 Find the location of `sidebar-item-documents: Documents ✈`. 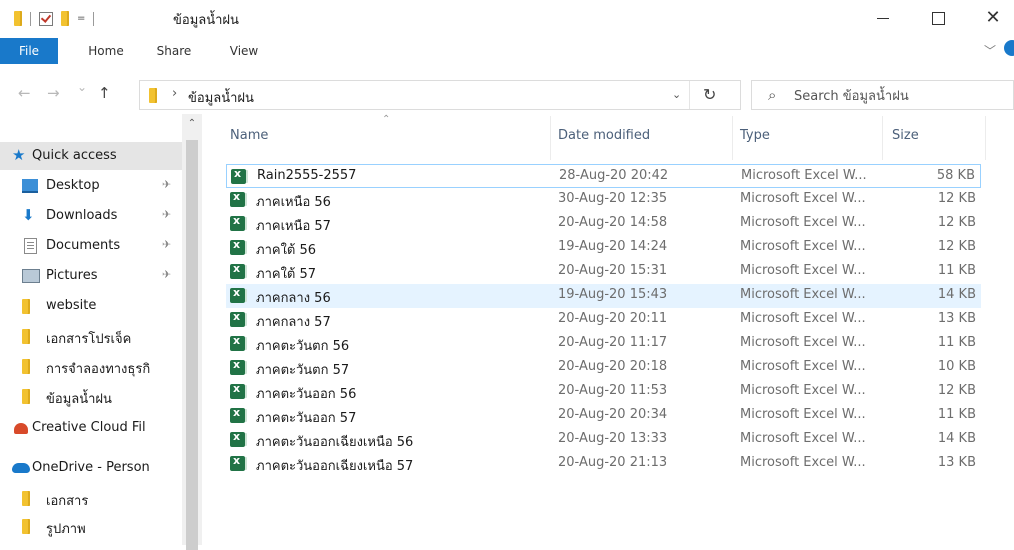

sidebar-item-documents: Documents ✈ is located at coordinates (91, 246).